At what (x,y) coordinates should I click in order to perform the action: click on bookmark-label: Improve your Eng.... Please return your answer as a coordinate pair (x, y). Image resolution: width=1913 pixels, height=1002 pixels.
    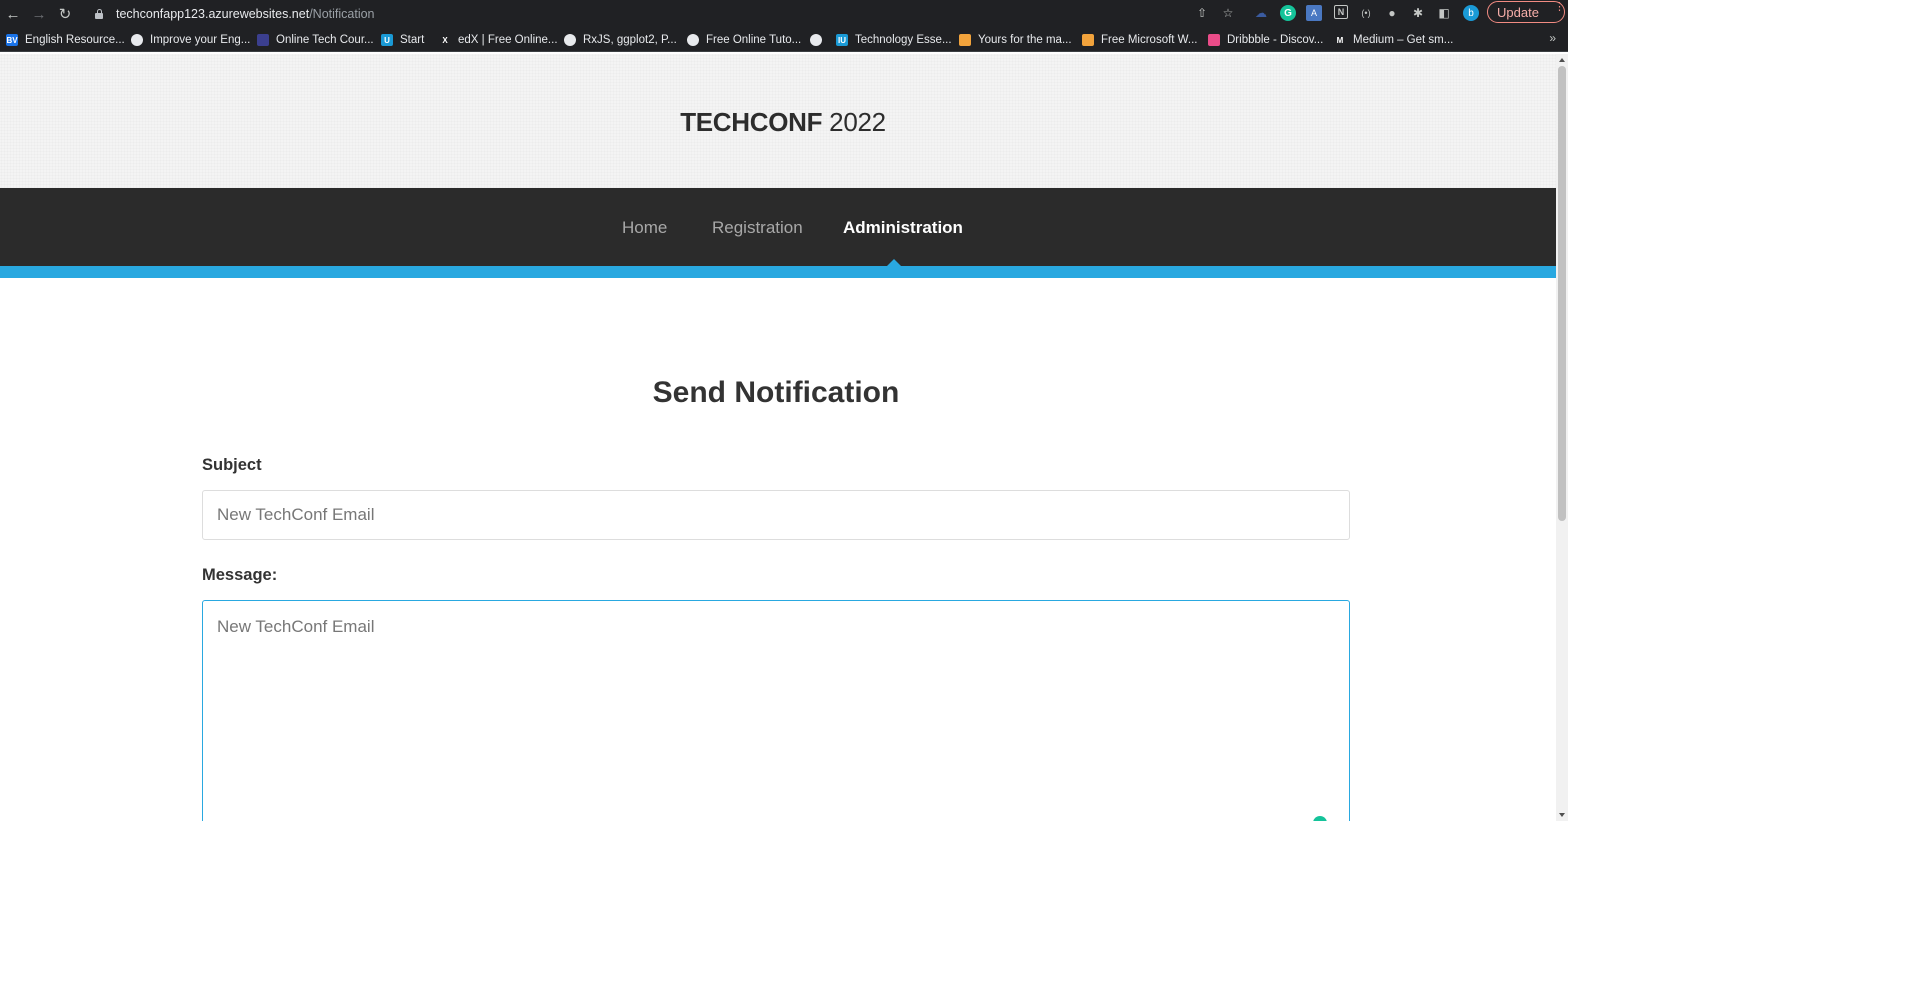
    Looking at the image, I should click on (200, 40).